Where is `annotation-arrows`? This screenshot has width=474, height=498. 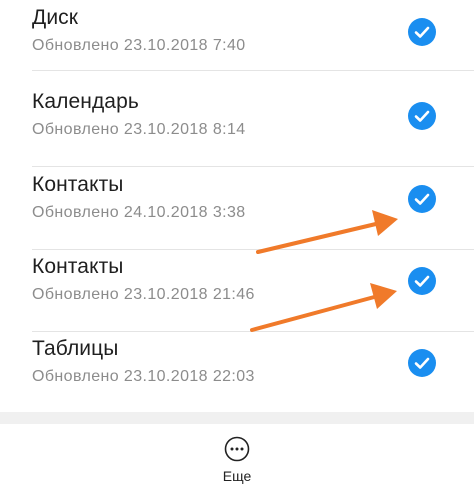
annotation-arrows is located at coordinates (324, 271).